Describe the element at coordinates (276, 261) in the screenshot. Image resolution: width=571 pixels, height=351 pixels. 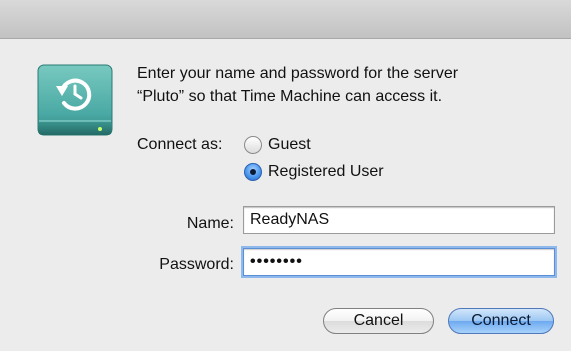
I see `password-field-value: ••••••••` at that location.